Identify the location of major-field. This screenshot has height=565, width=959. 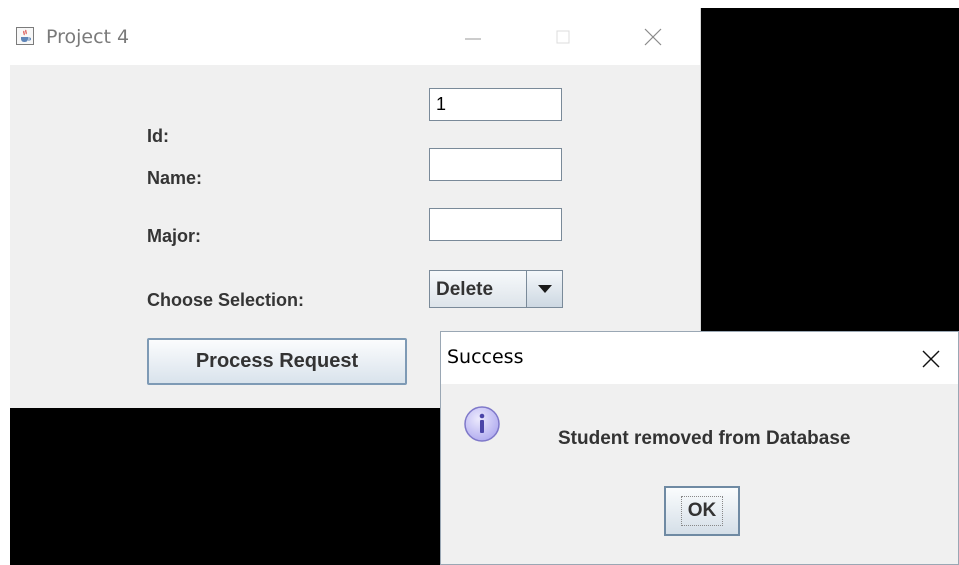
(495, 224).